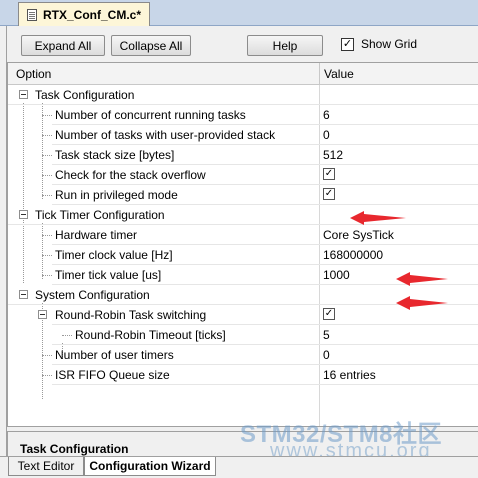 Image resolution: width=478 pixels, height=478 pixels. What do you see at coordinates (151, 45) in the screenshot?
I see `collapse-all-button: Collapse All` at bounding box center [151, 45].